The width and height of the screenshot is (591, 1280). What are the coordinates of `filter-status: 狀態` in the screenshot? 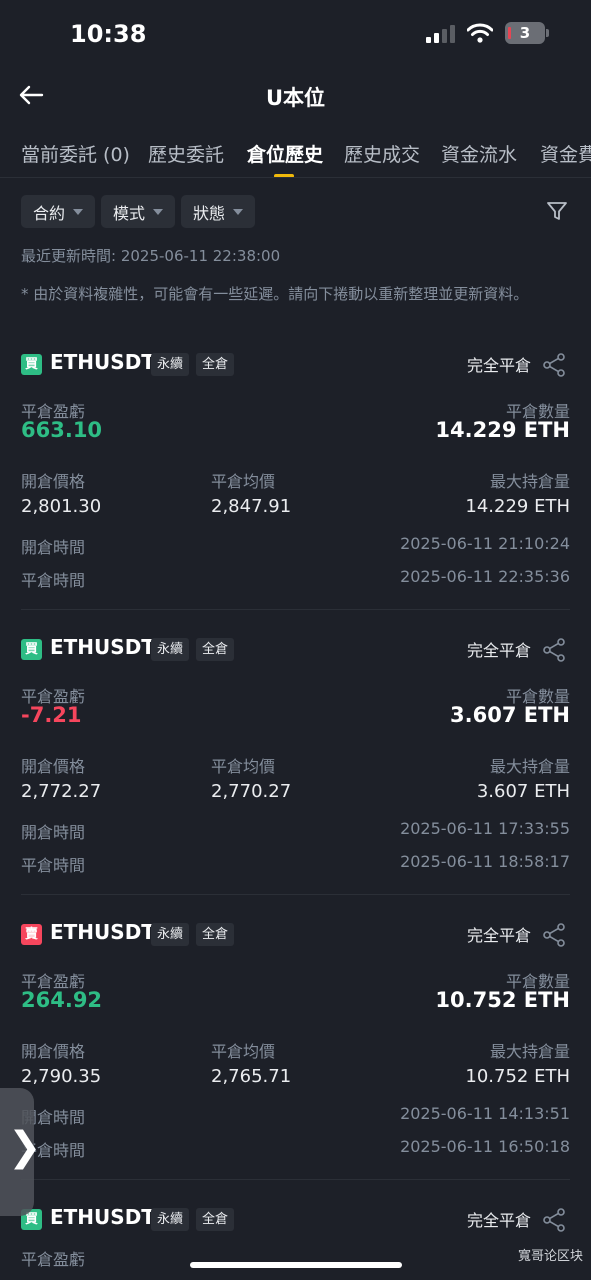 It's located at (218, 211).